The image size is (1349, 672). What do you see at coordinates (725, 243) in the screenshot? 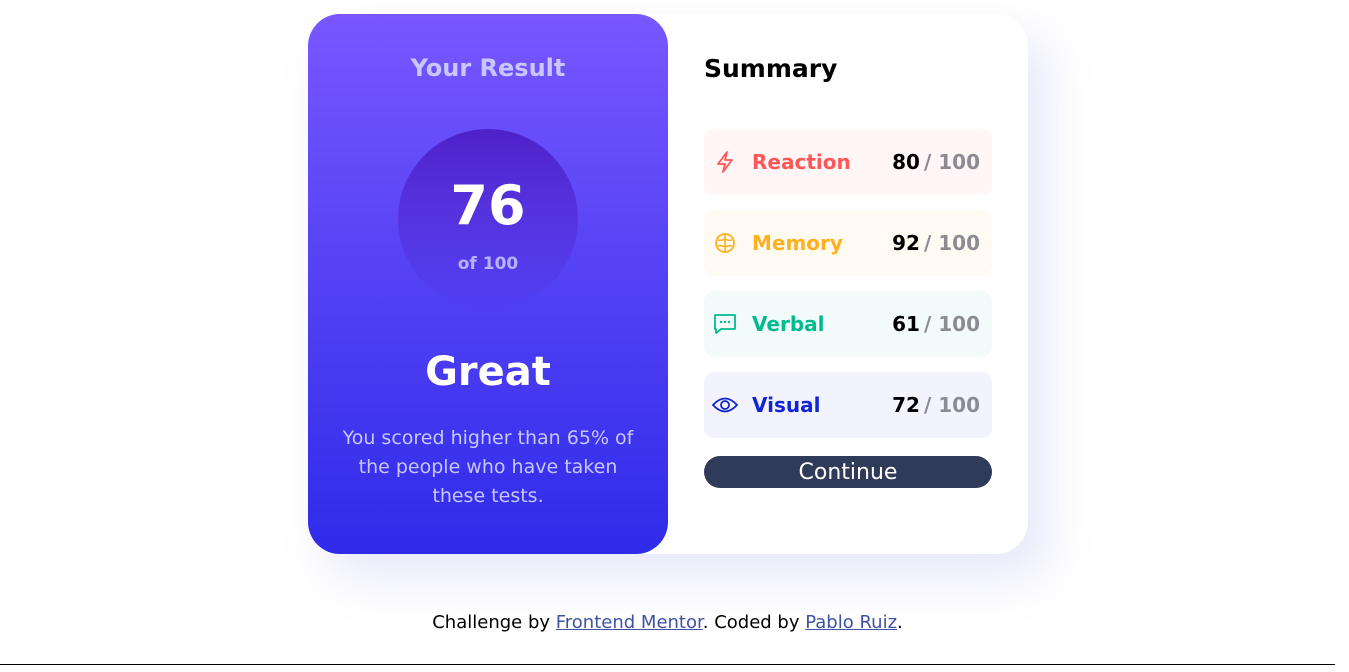
I see `brain-icon` at bounding box center [725, 243].